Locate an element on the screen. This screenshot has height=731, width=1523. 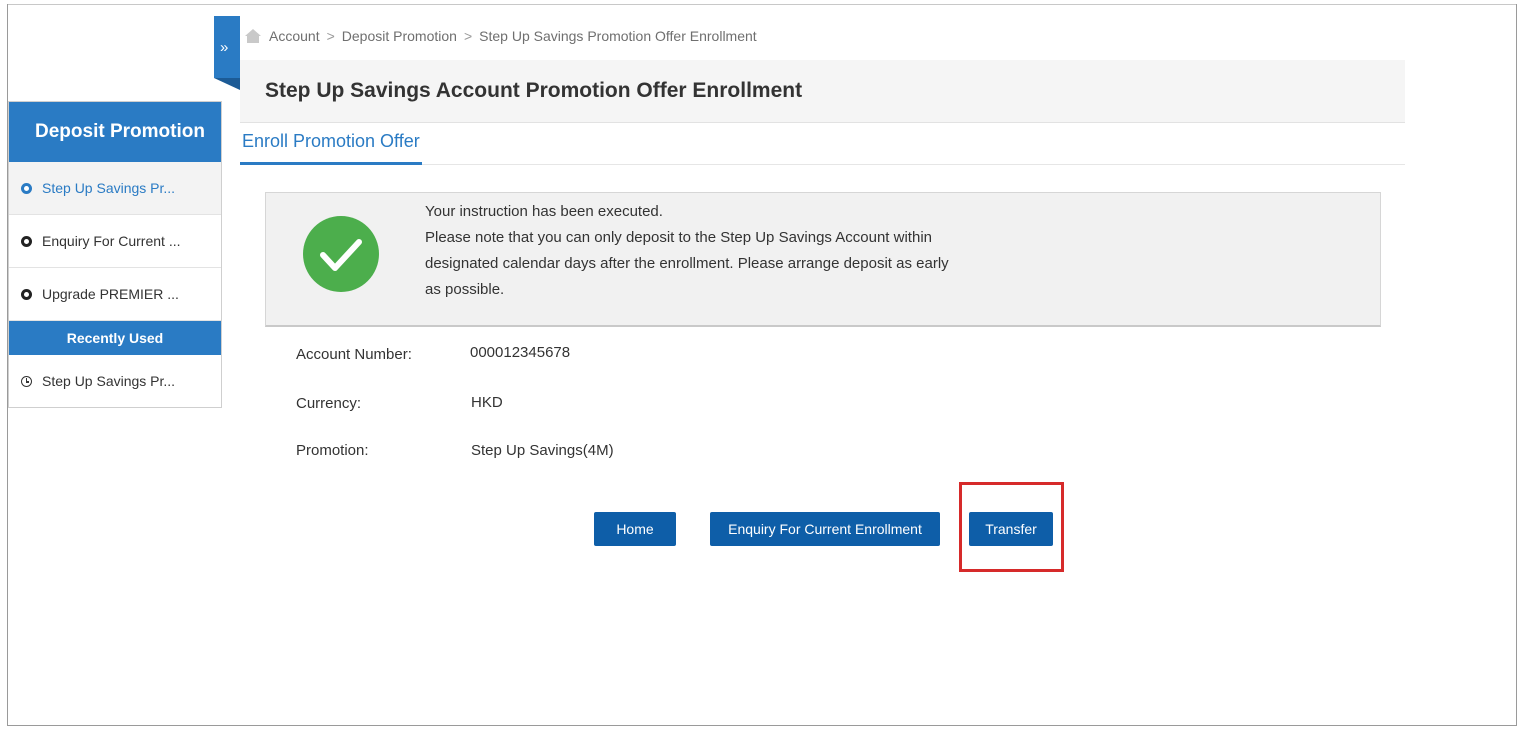
home-button: Home is located at coordinates (635, 529).